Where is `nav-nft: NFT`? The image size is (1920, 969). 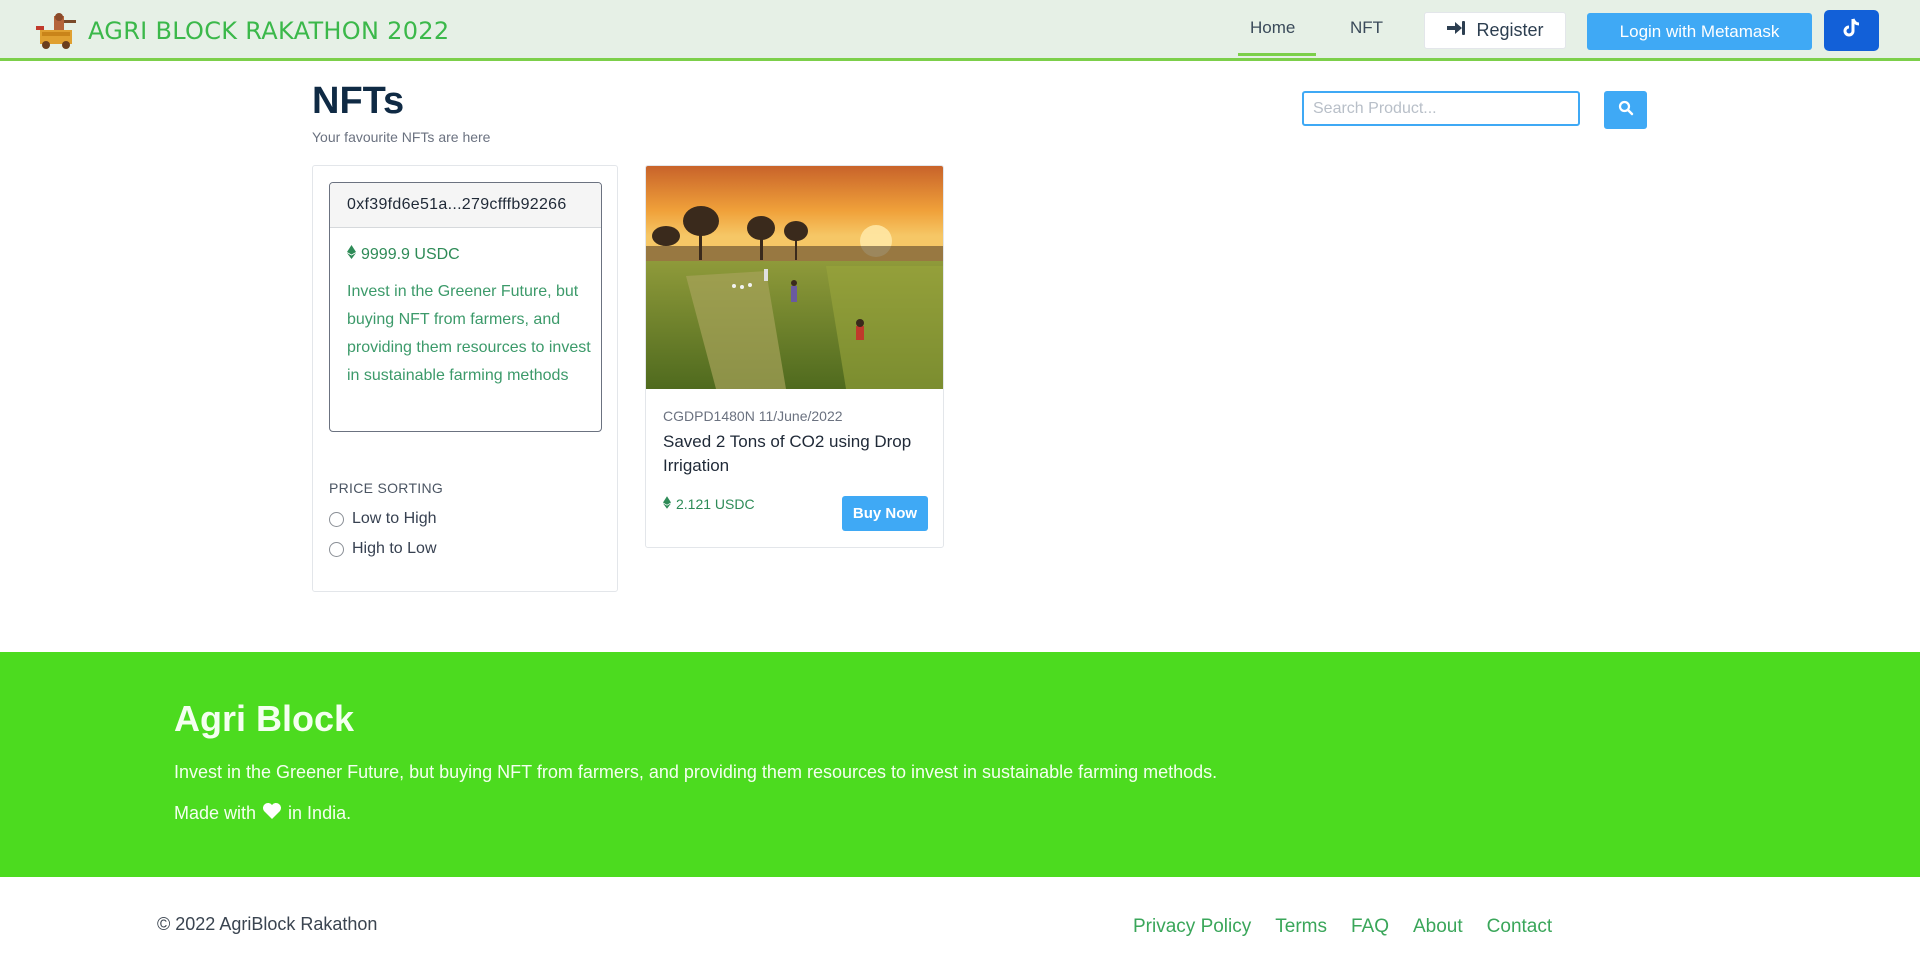 nav-nft: NFT is located at coordinates (1366, 28).